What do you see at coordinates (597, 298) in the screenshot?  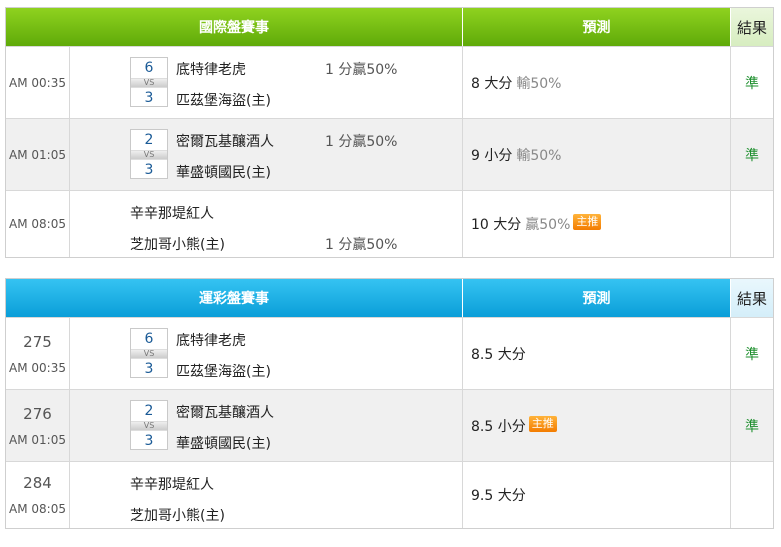 I see `lottery-header-prediction: 預測` at bounding box center [597, 298].